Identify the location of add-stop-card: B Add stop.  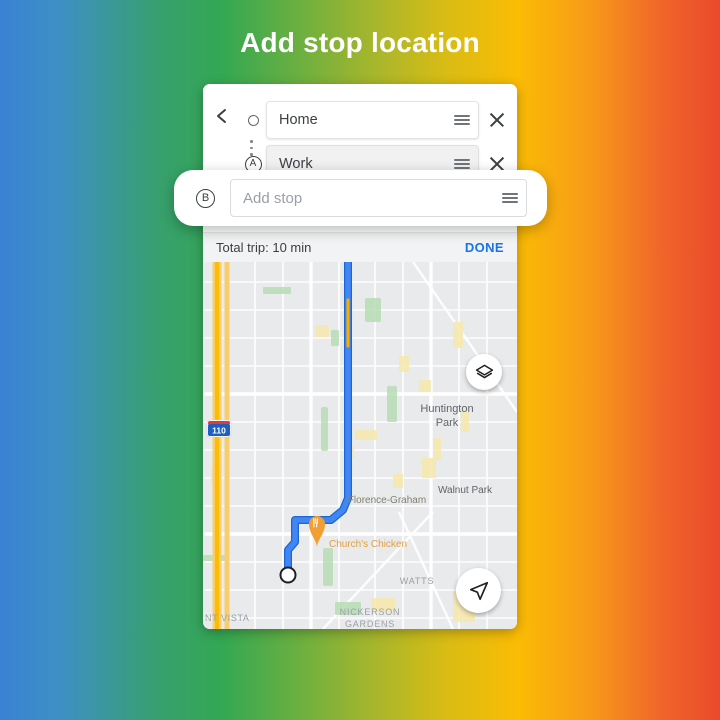
(360, 198).